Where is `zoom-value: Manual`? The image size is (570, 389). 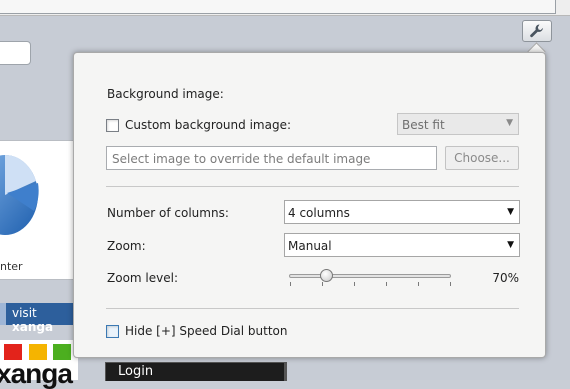 zoom-value: Manual is located at coordinates (310, 246).